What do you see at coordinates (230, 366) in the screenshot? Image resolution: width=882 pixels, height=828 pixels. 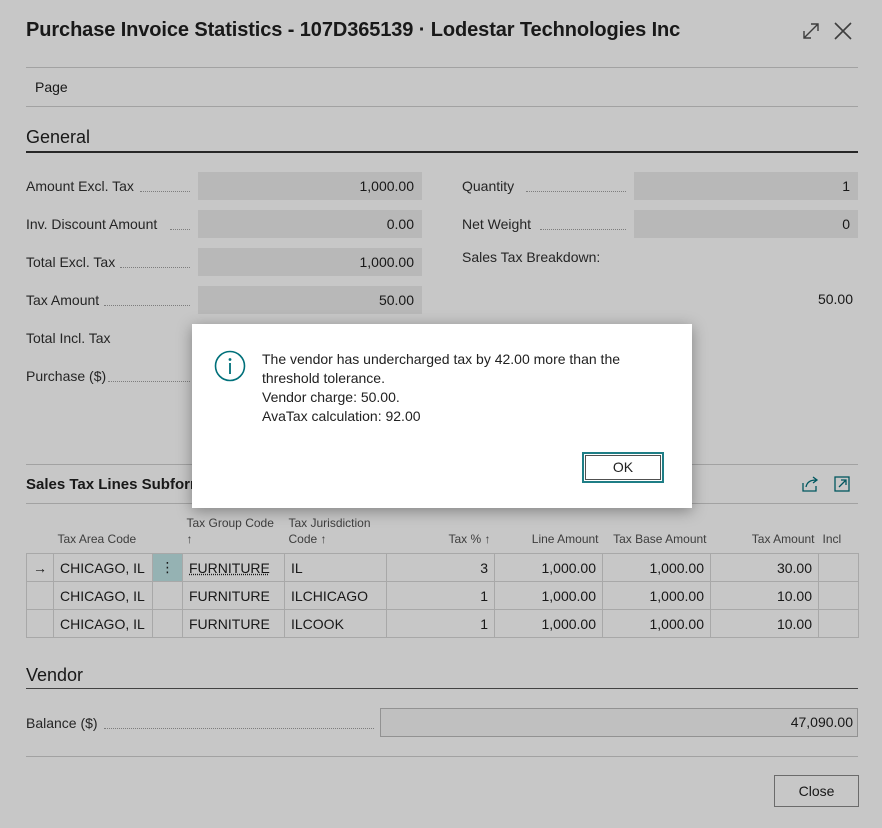 I see `info-icon` at bounding box center [230, 366].